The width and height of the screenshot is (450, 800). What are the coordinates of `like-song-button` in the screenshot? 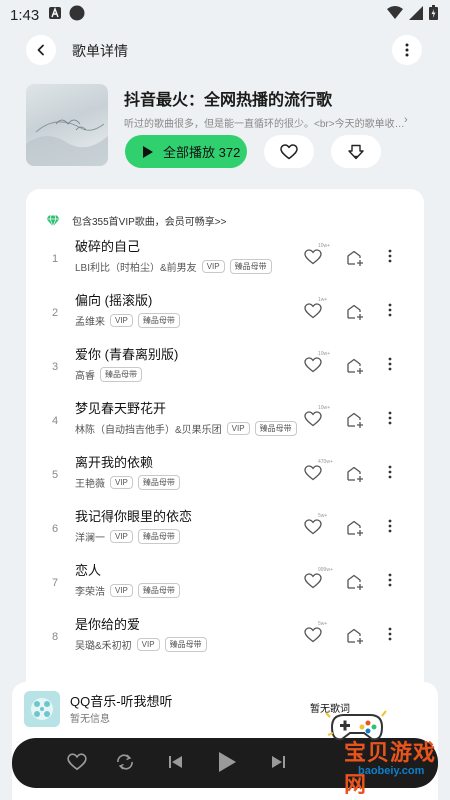 It's located at (77, 764).